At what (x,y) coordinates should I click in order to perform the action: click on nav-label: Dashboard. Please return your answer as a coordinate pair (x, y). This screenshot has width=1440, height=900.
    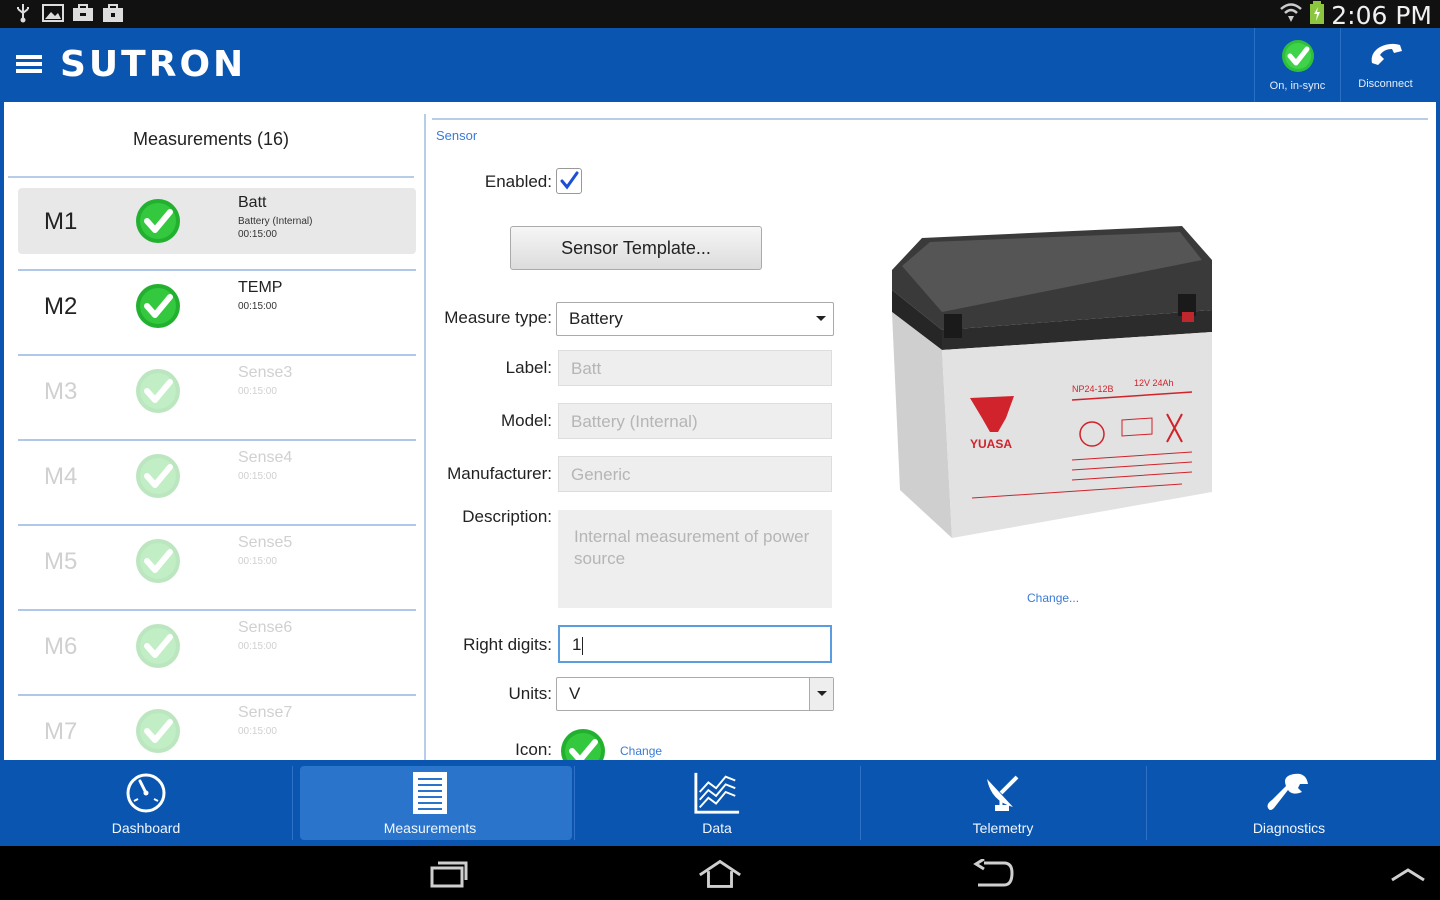
    Looking at the image, I should click on (146, 828).